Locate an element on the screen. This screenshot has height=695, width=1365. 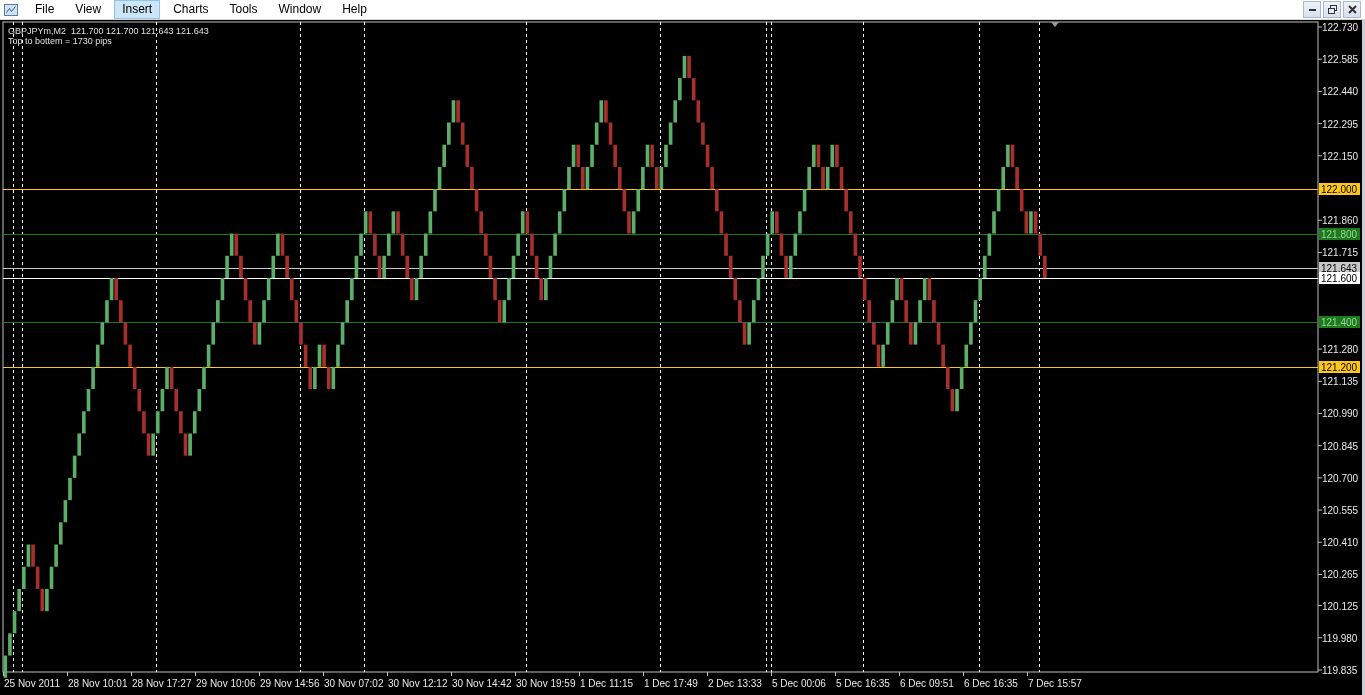
axis-label: 30 Nov 14:42 is located at coordinates (482, 683).